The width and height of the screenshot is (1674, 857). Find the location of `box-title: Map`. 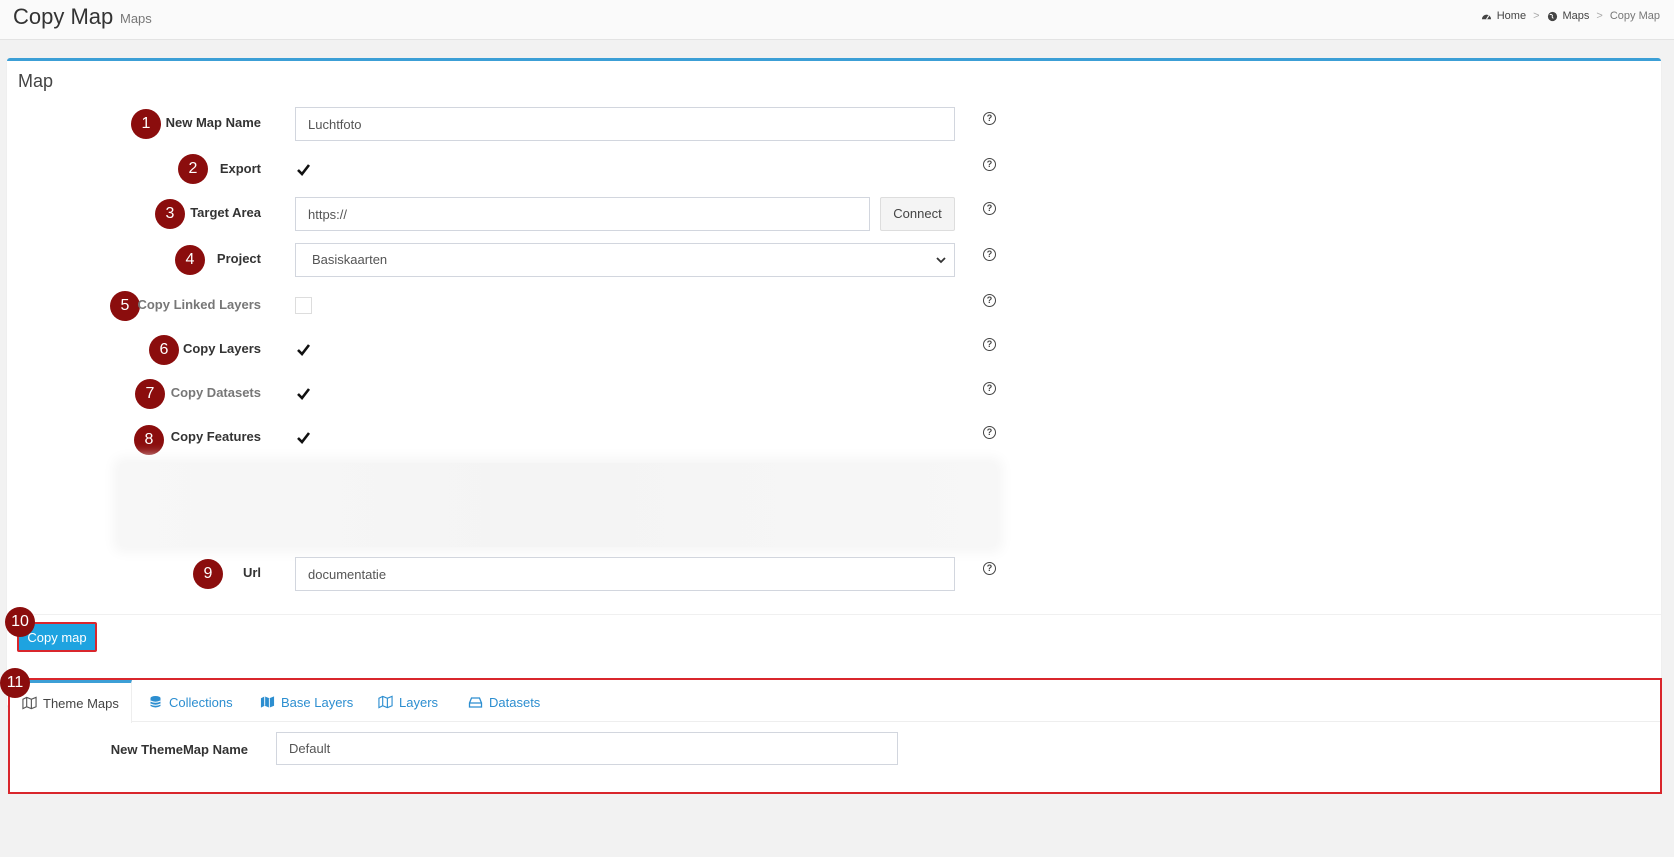

box-title: Map is located at coordinates (36, 81).